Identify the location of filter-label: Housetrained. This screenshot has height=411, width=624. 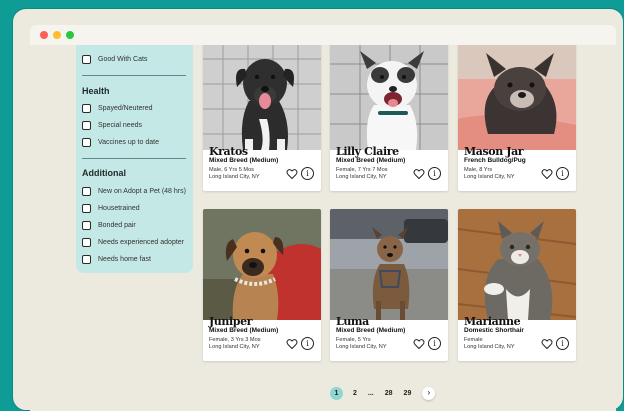
(119, 208).